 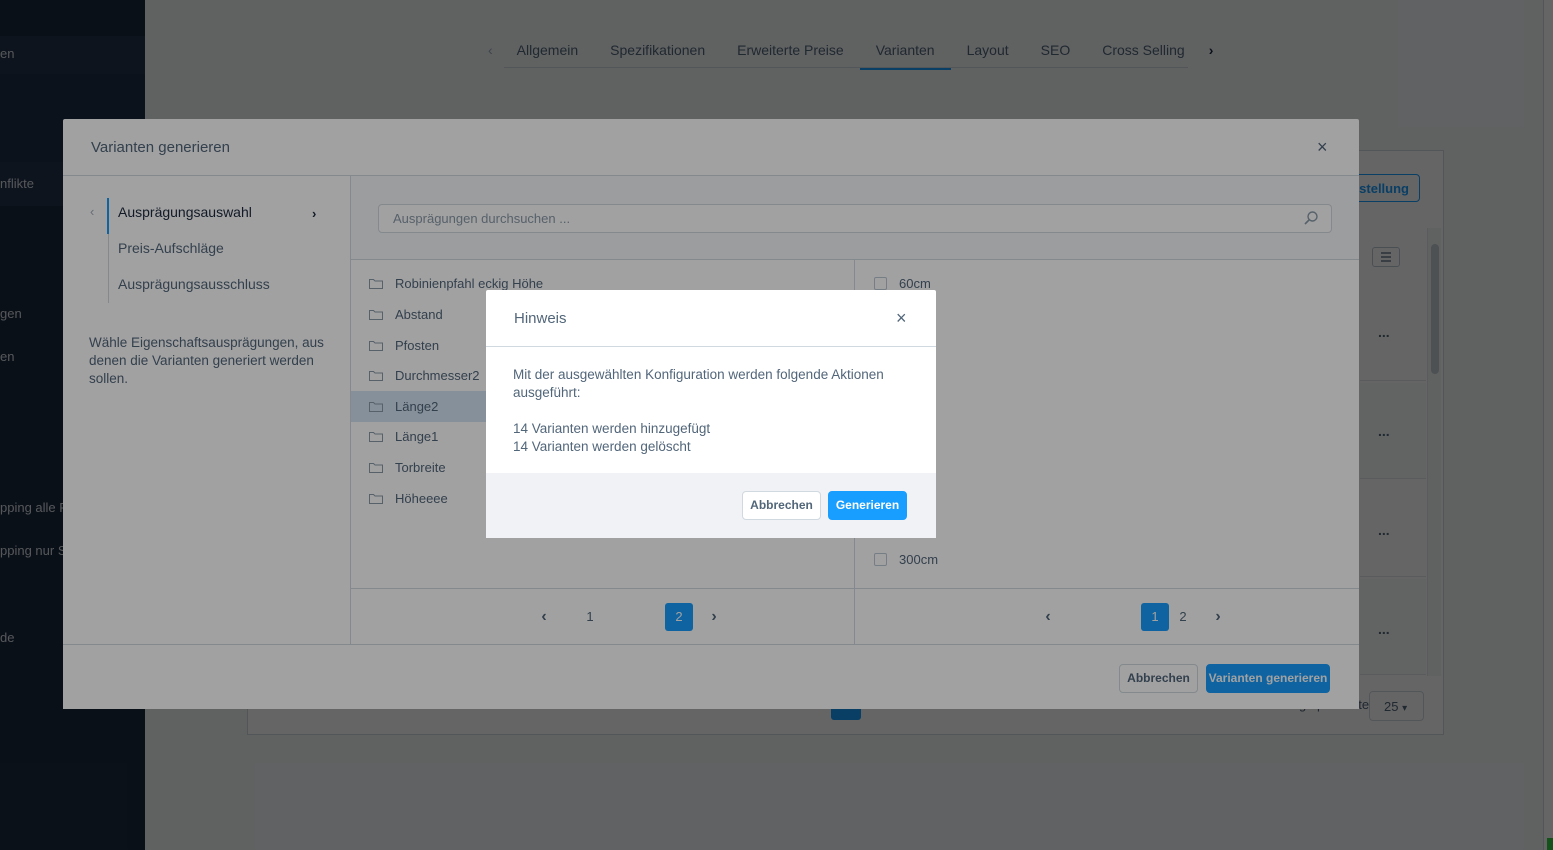 What do you see at coordinates (711, 505) in the screenshot?
I see `hint-footer: Abbrechen Generieren` at bounding box center [711, 505].